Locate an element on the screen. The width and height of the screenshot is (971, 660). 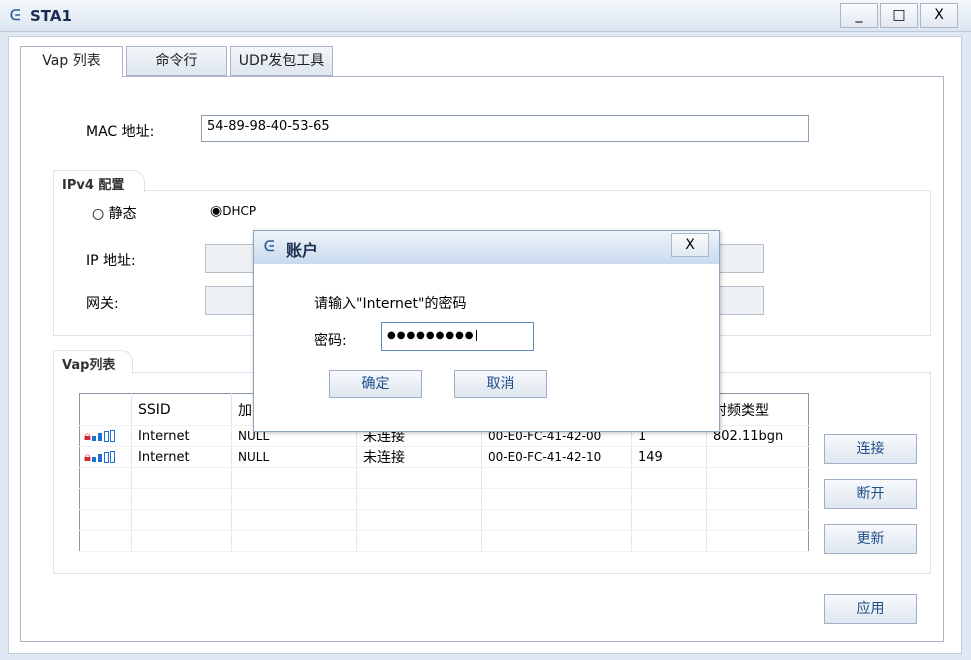
mac-field: 54-89-98-40-53-65 is located at coordinates (505, 128).